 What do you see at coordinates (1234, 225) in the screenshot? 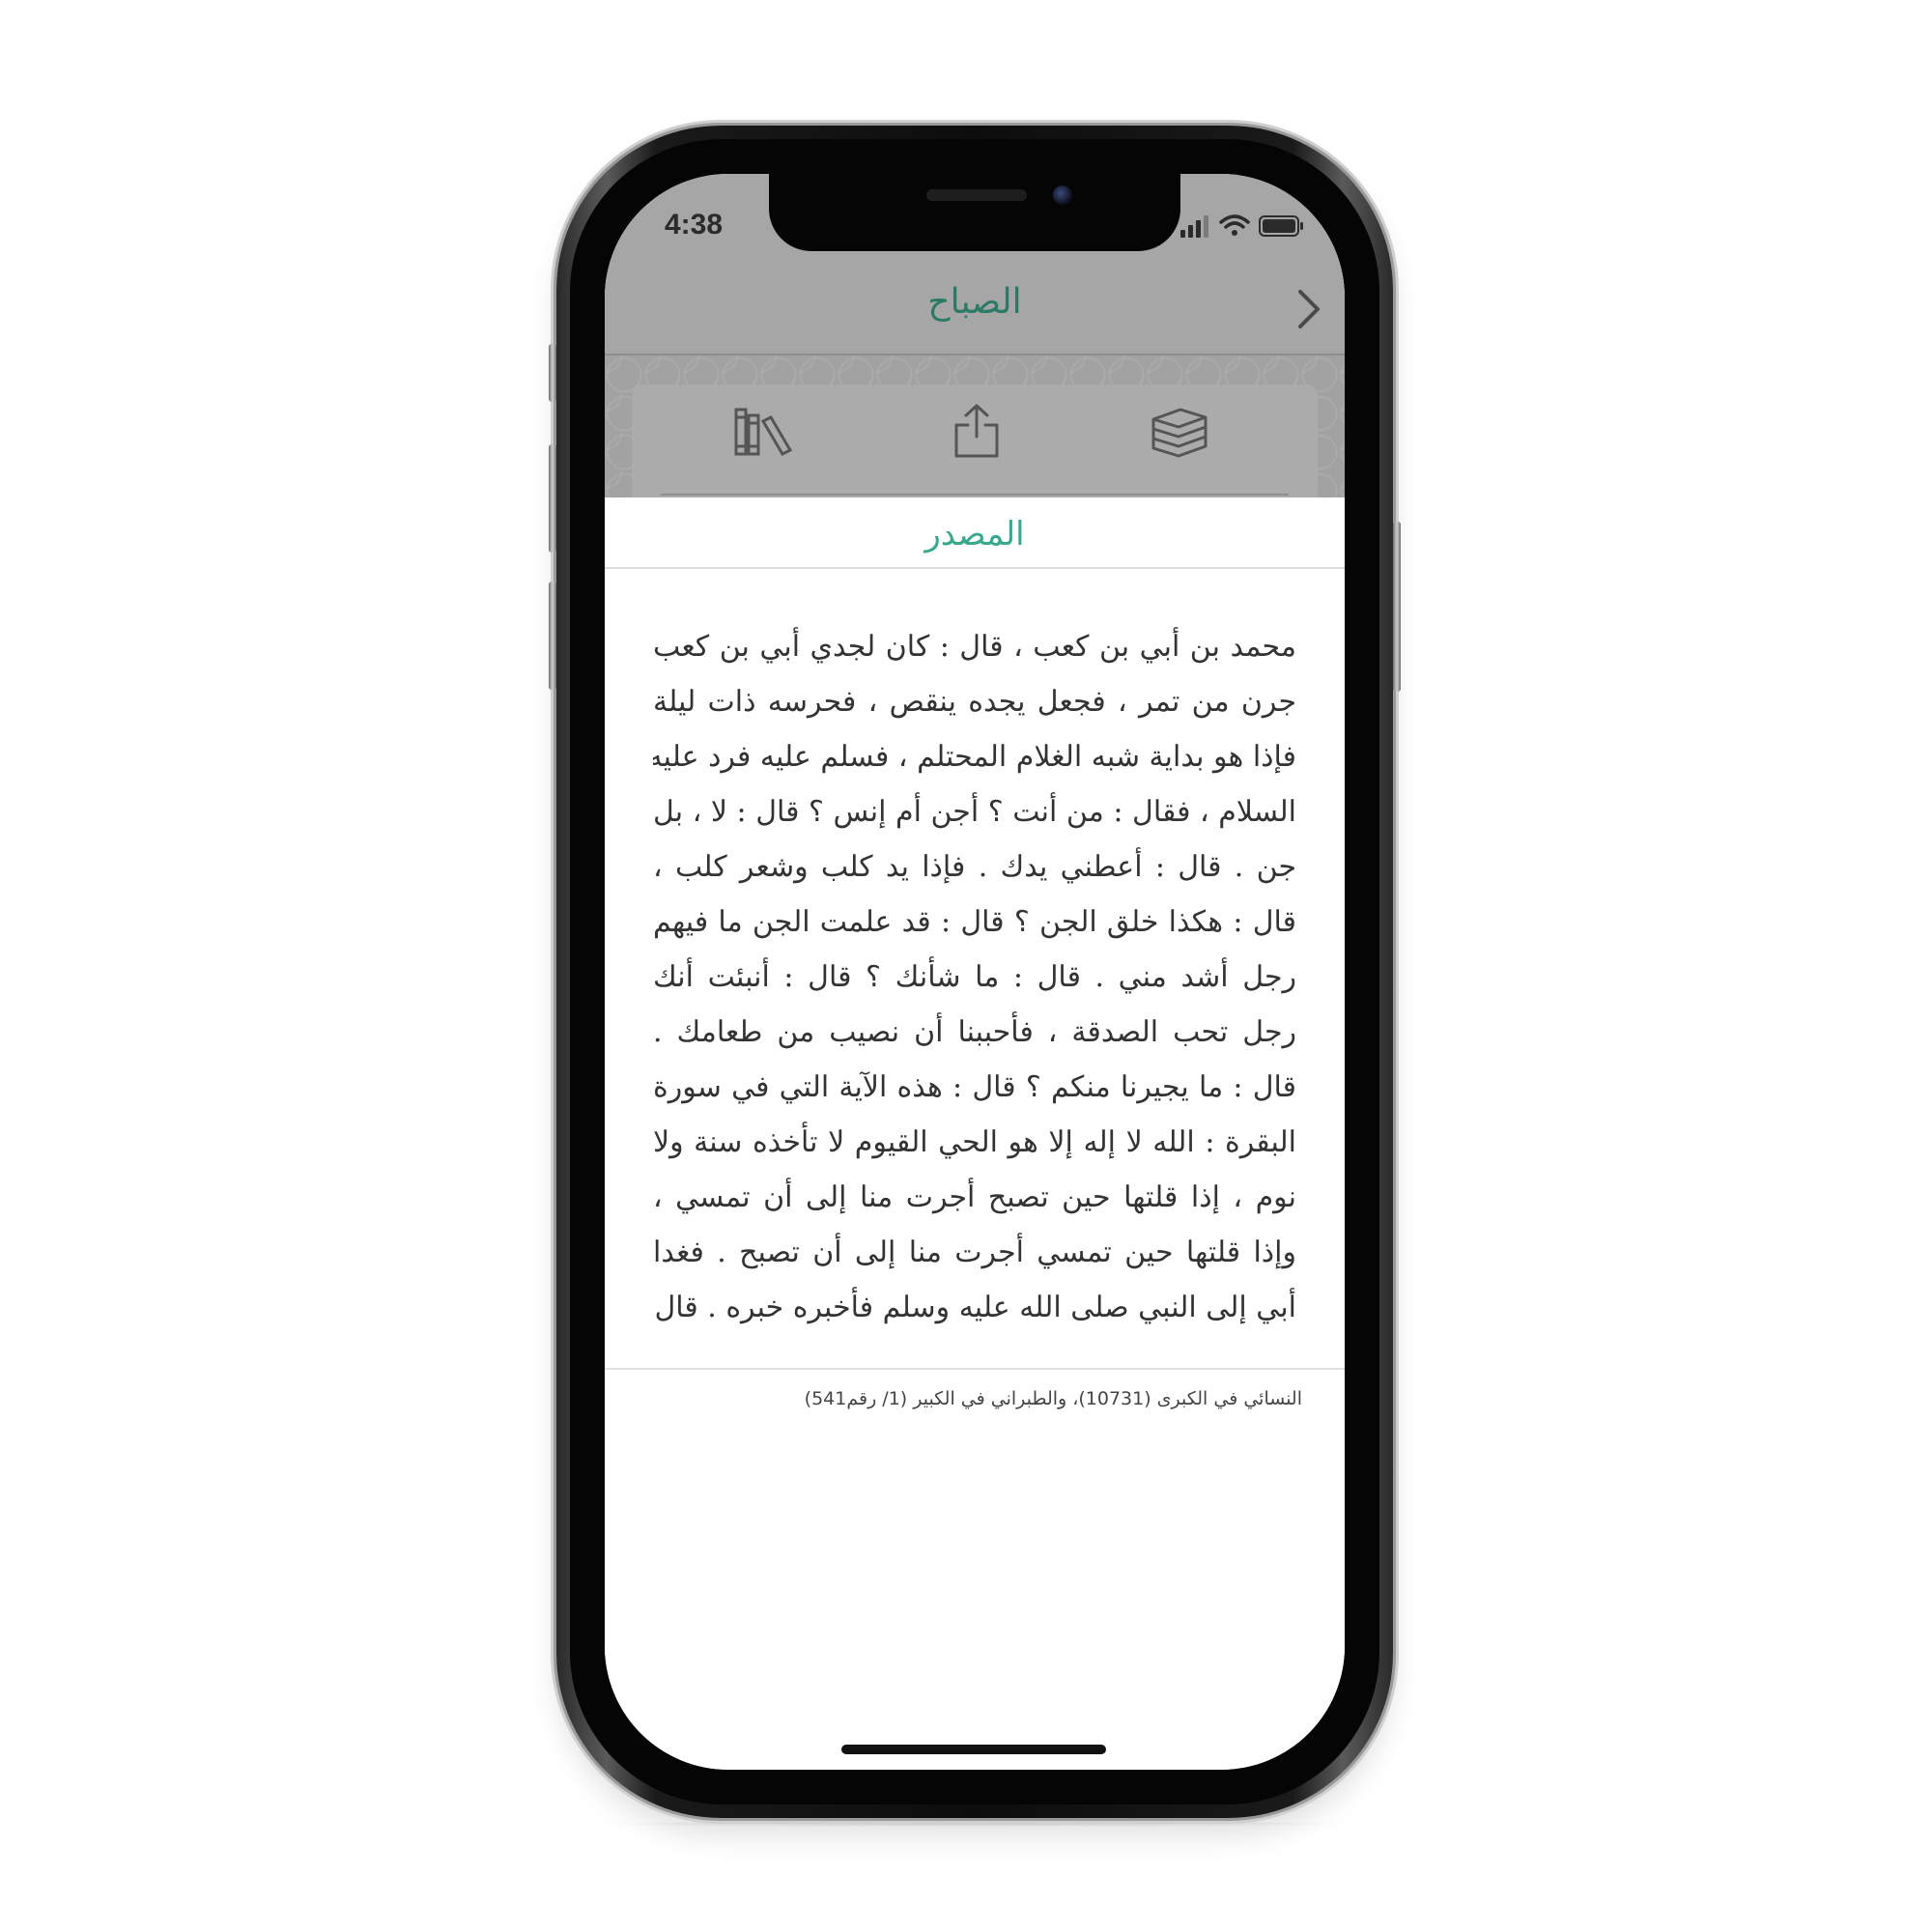
I see `wifi-icon` at bounding box center [1234, 225].